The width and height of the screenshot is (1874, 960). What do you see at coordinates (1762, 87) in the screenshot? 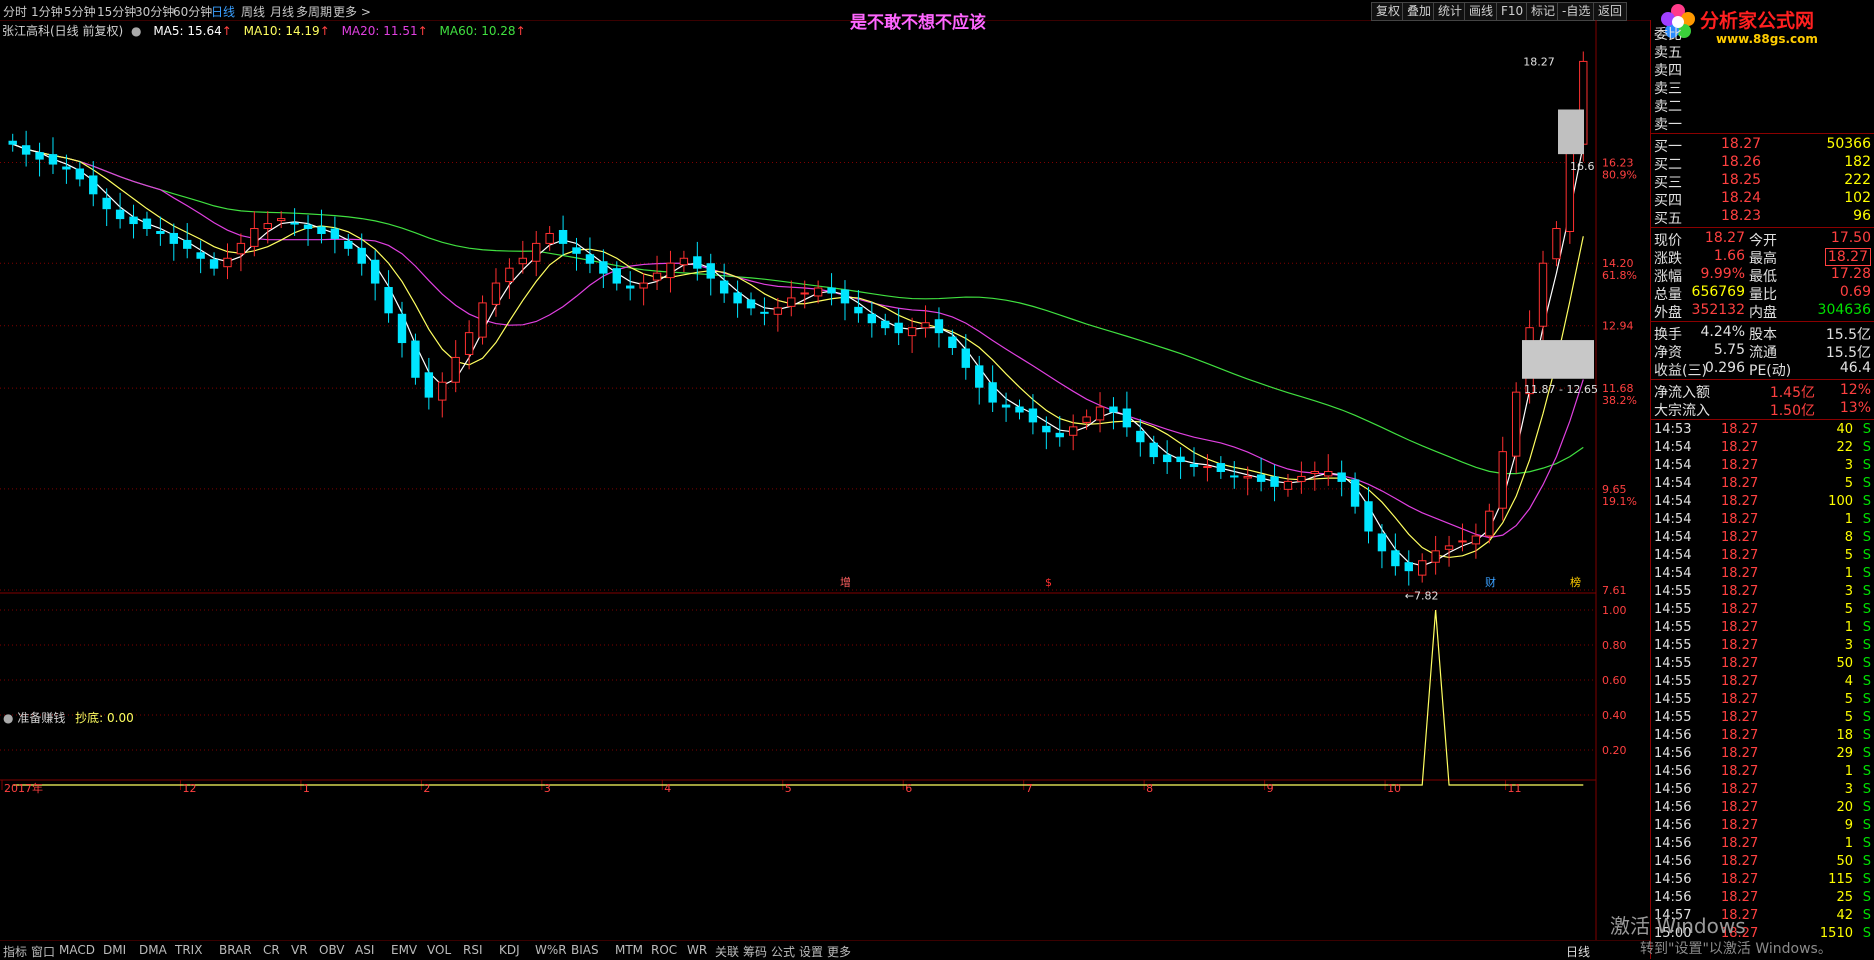
I see `sell-level-row: 卖三` at bounding box center [1762, 87].